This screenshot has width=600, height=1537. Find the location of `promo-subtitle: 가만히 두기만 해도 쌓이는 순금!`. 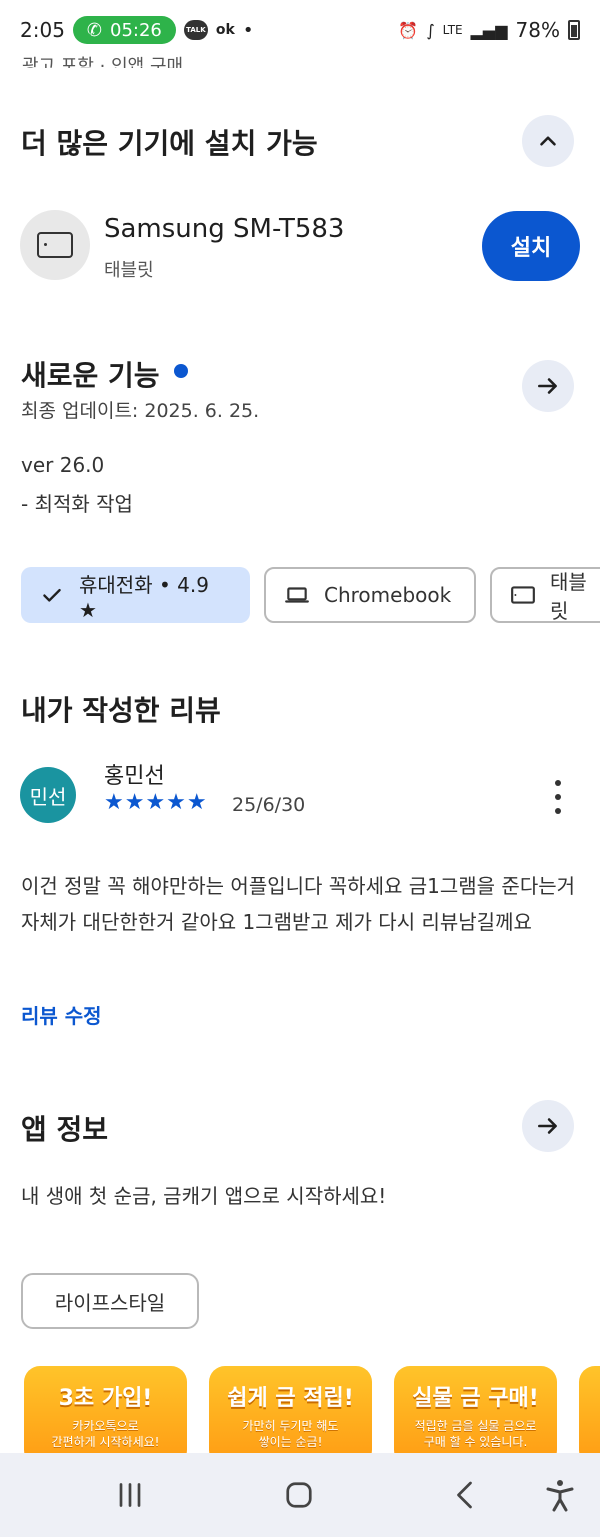

promo-subtitle: 가만히 두기만 해도 쌓이는 순금! is located at coordinates (290, 1434).